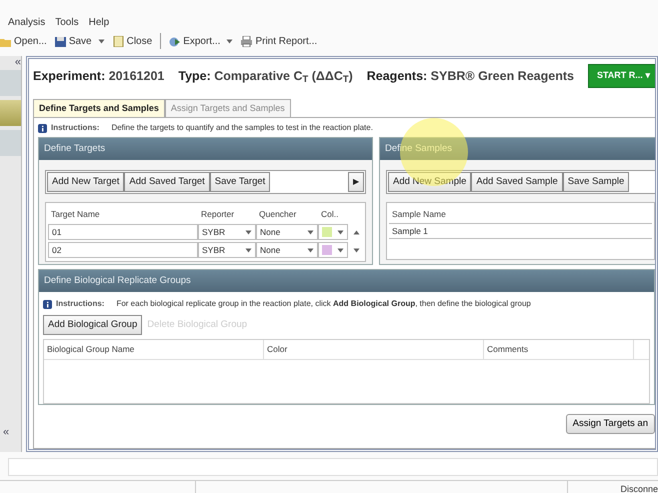 Image resolution: width=658 pixels, height=493 pixels. I want to click on instructions-text: For each biological replicate group in the reaction plate, click Add Biological Group, then define the biological group, so click(323, 304).